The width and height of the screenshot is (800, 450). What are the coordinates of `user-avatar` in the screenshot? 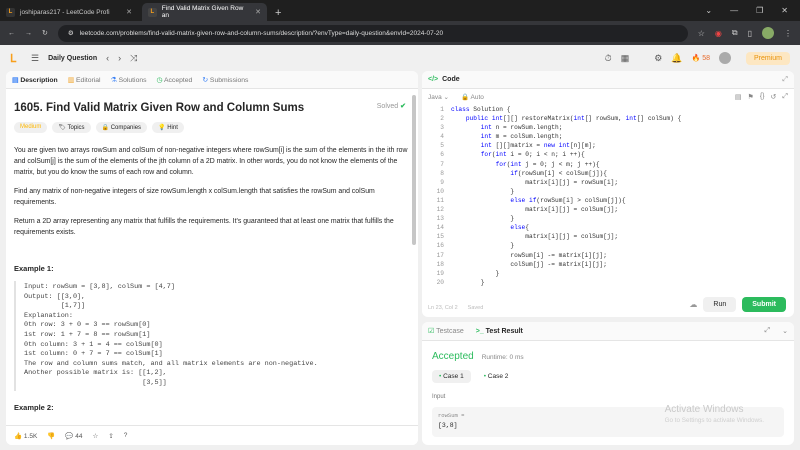 It's located at (724, 58).